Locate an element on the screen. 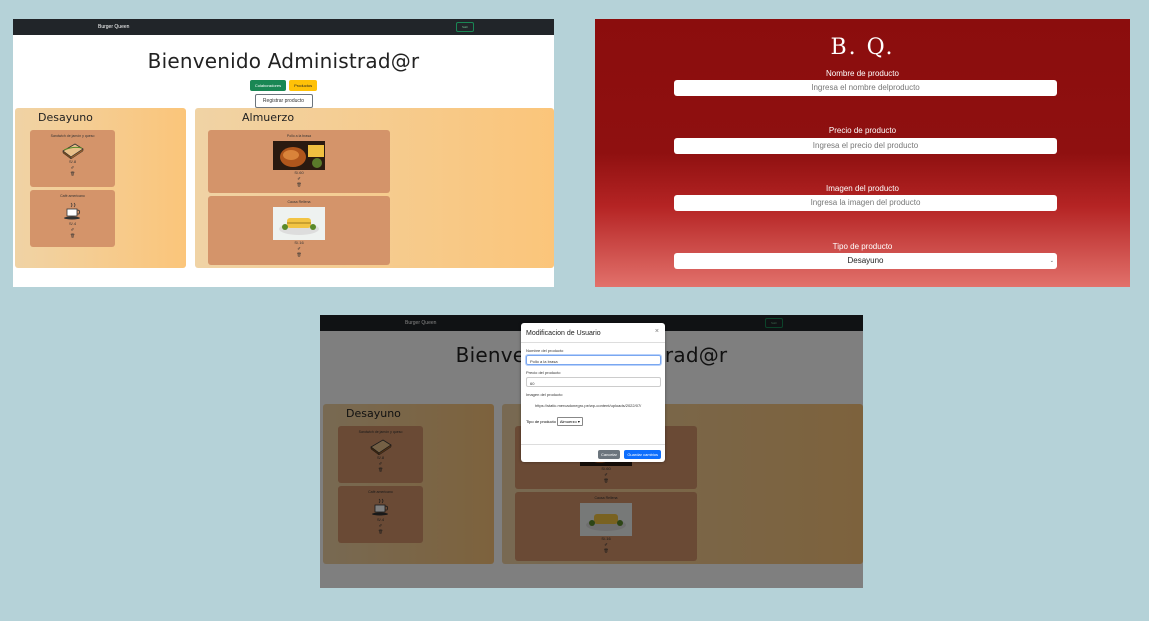  name-input: Pollo a la brasa is located at coordinates (593, 360).